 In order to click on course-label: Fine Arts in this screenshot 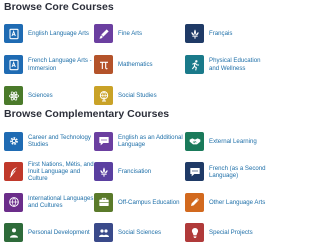, I will do `click(130, 33)`.